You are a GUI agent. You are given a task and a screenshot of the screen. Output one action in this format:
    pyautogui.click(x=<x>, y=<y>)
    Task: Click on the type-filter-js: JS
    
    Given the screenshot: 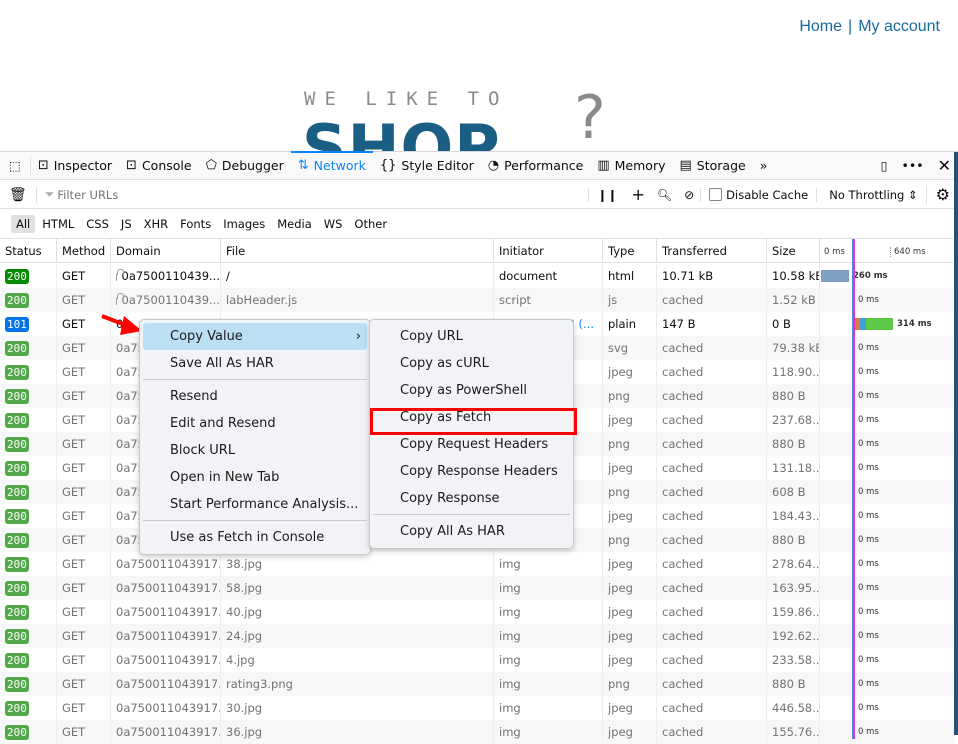 What is the action you would take?
    pyautogui.click(x=126, y=224)
    